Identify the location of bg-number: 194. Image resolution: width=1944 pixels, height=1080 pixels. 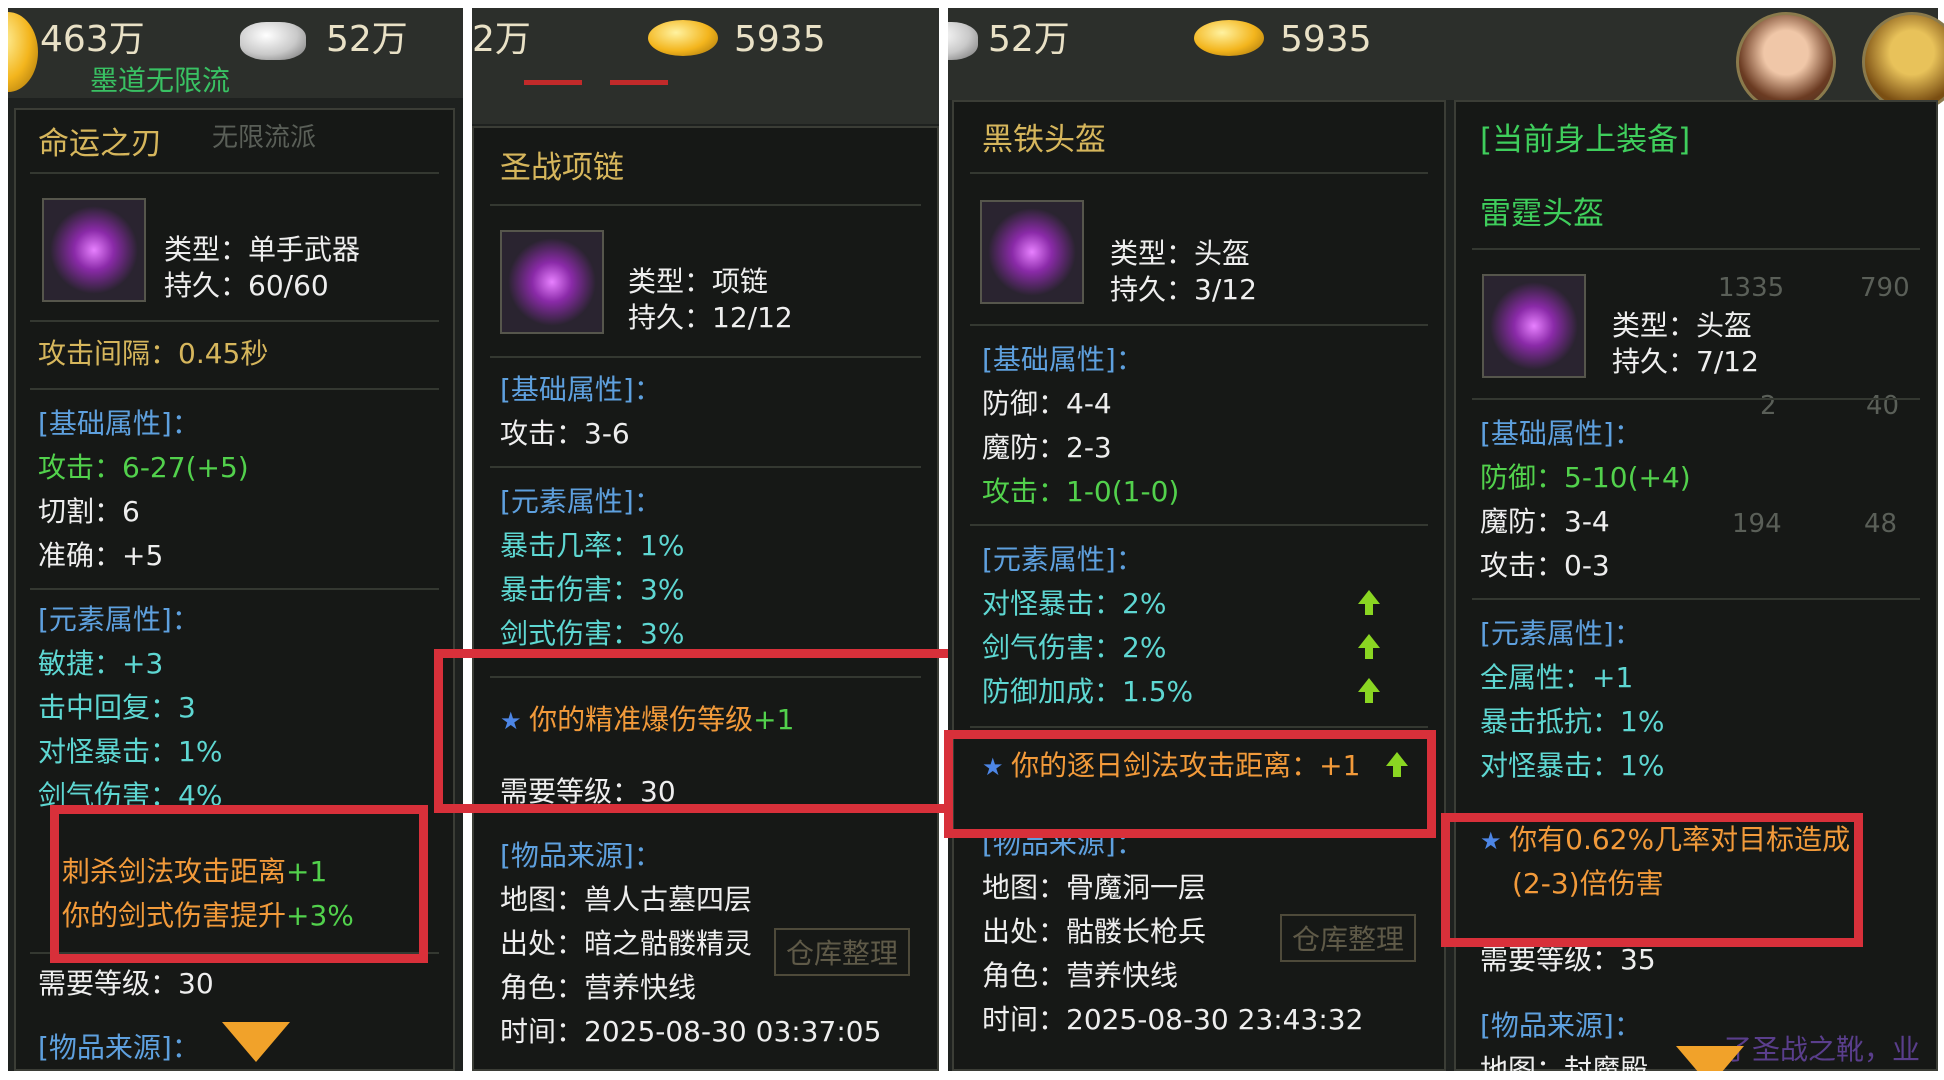
(1757, 524).